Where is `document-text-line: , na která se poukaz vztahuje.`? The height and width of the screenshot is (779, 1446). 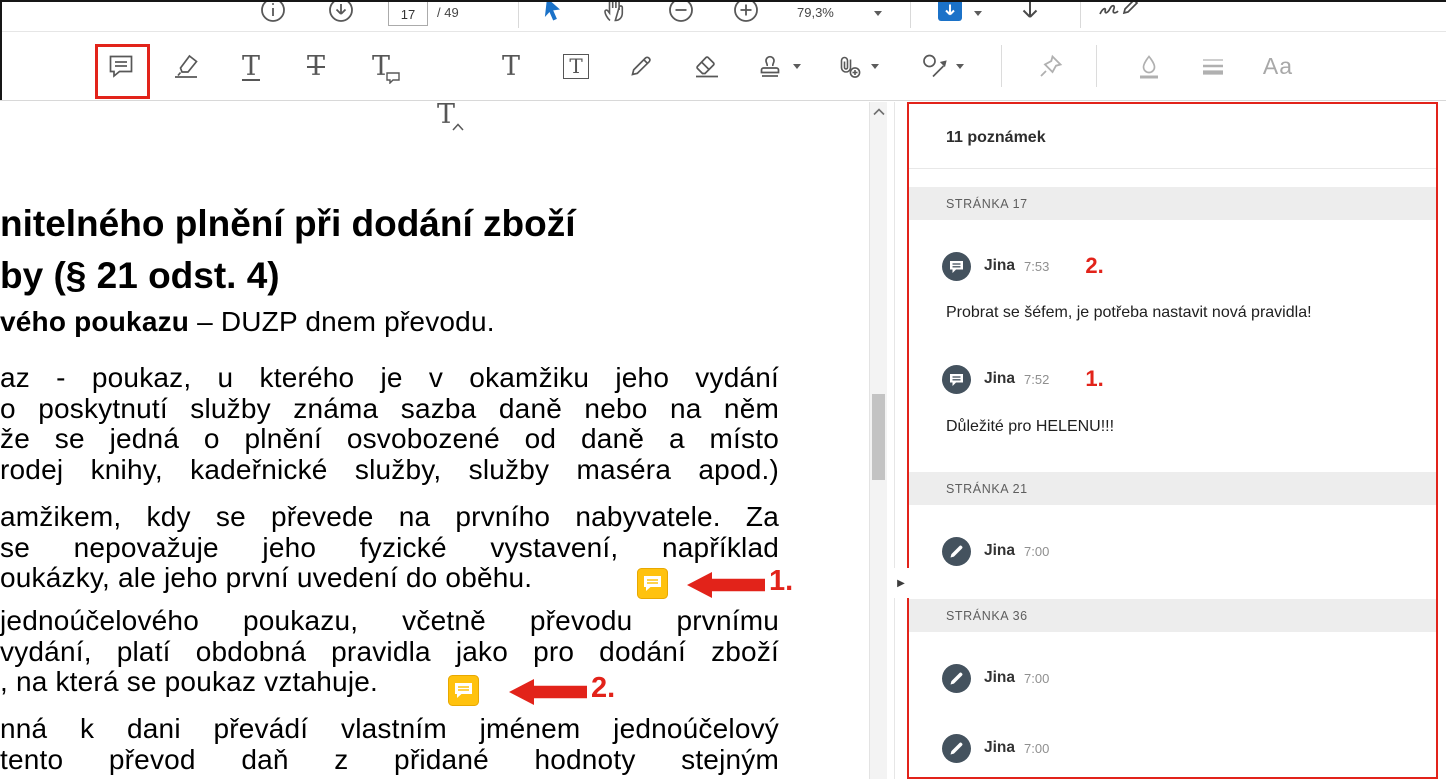 document-text-line: , na která se poukaz vztahuje. is located at coordinates (189, 681).